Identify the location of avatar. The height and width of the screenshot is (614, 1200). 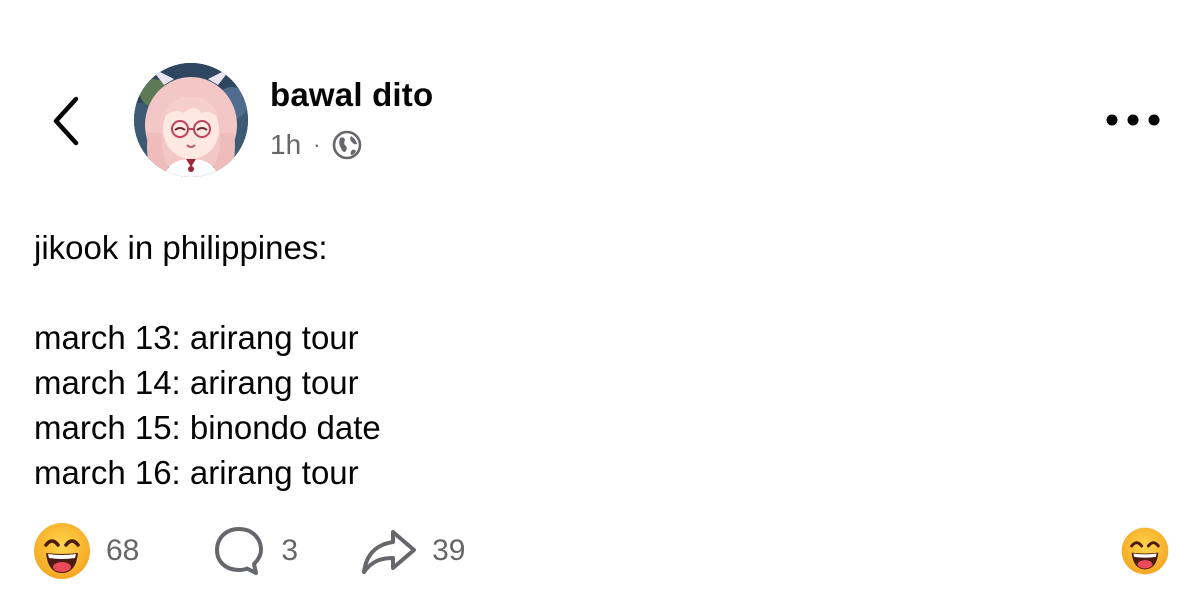
(191, 120).